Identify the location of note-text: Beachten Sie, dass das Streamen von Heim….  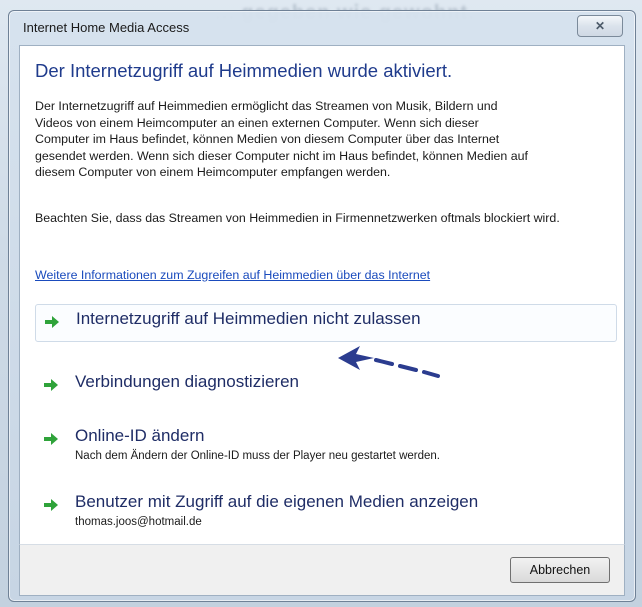
(297, 218).